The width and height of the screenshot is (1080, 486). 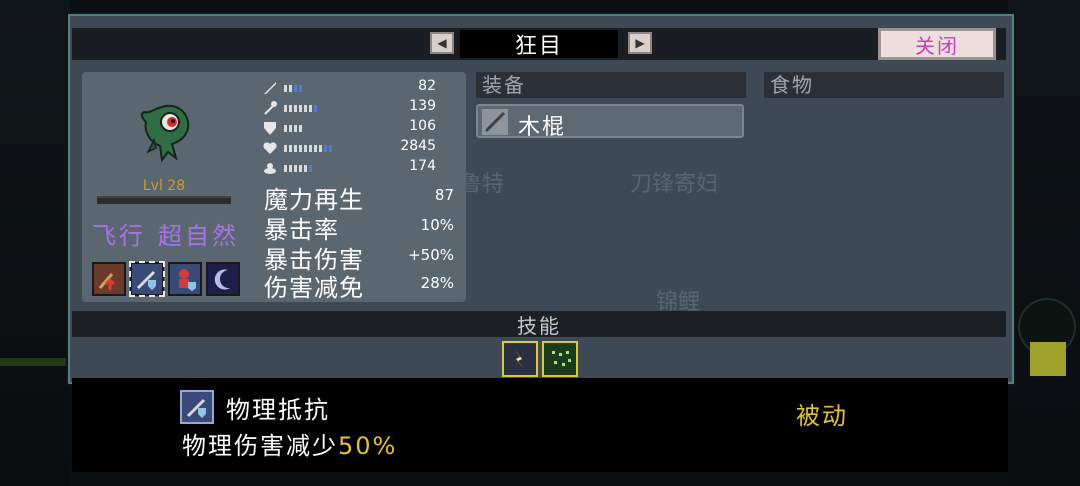 I want to click on tooltip-description: 物理伤害减少50%, so click(x=289, y=443).